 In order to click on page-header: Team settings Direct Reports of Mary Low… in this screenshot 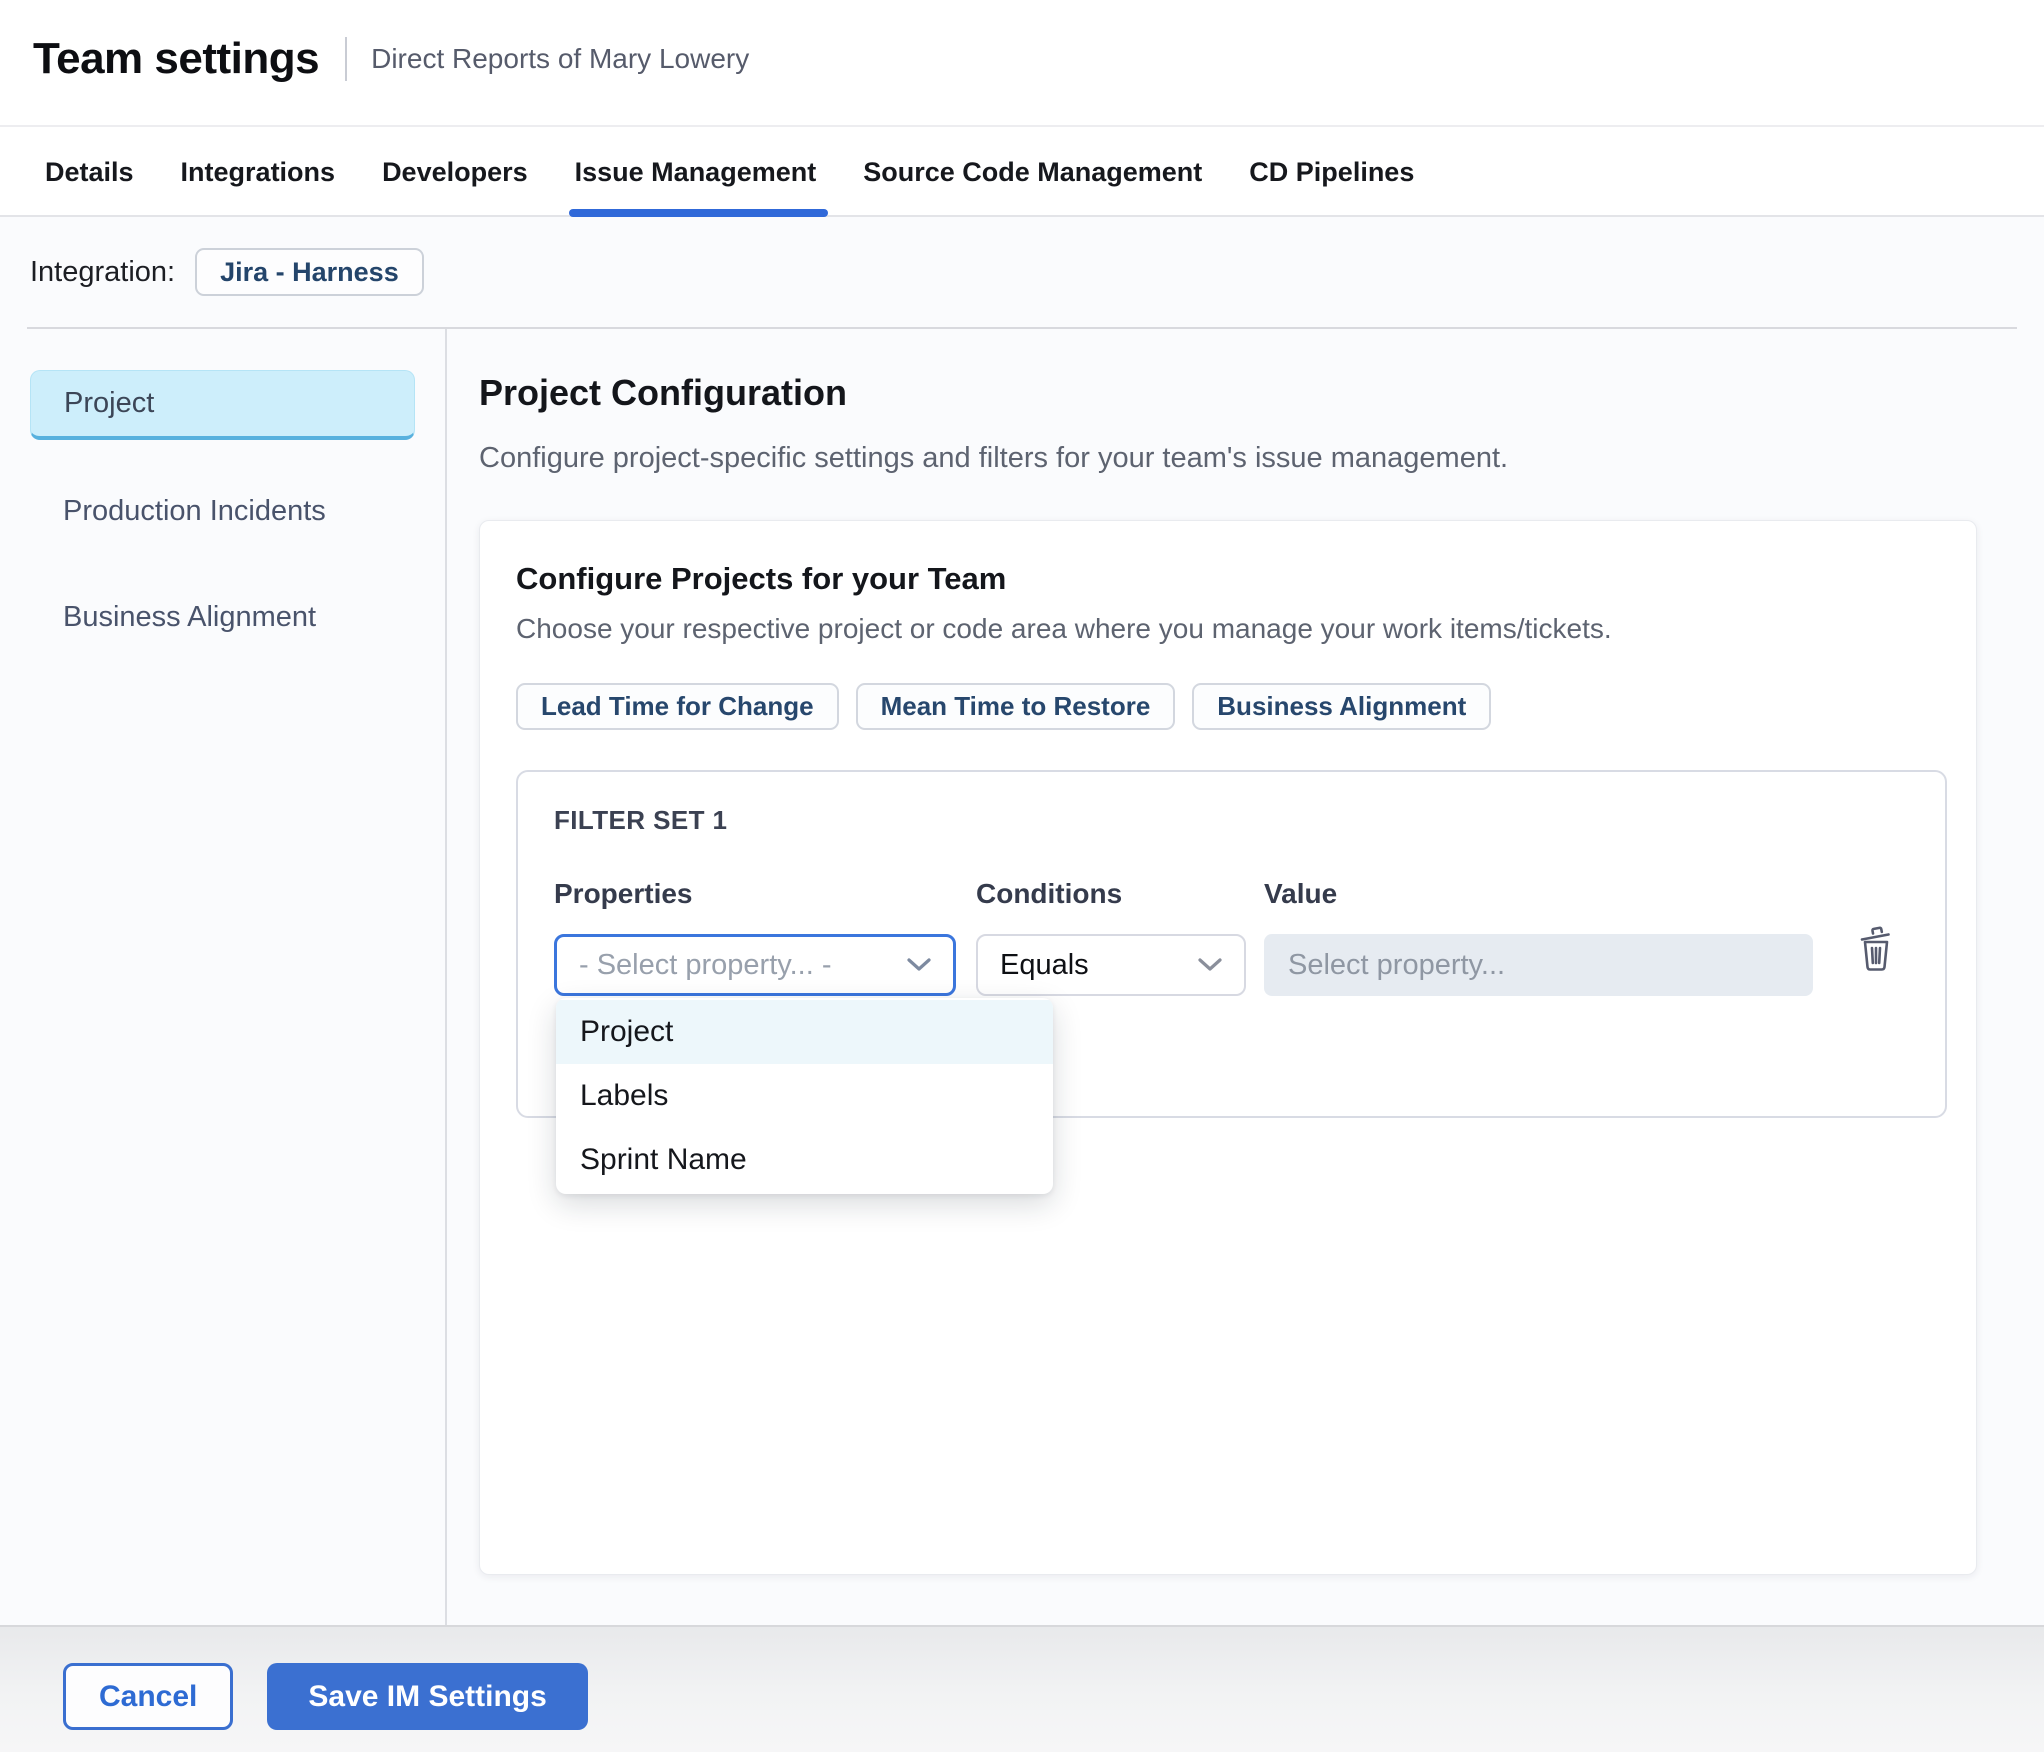, I will do `click(1022, 63)`.